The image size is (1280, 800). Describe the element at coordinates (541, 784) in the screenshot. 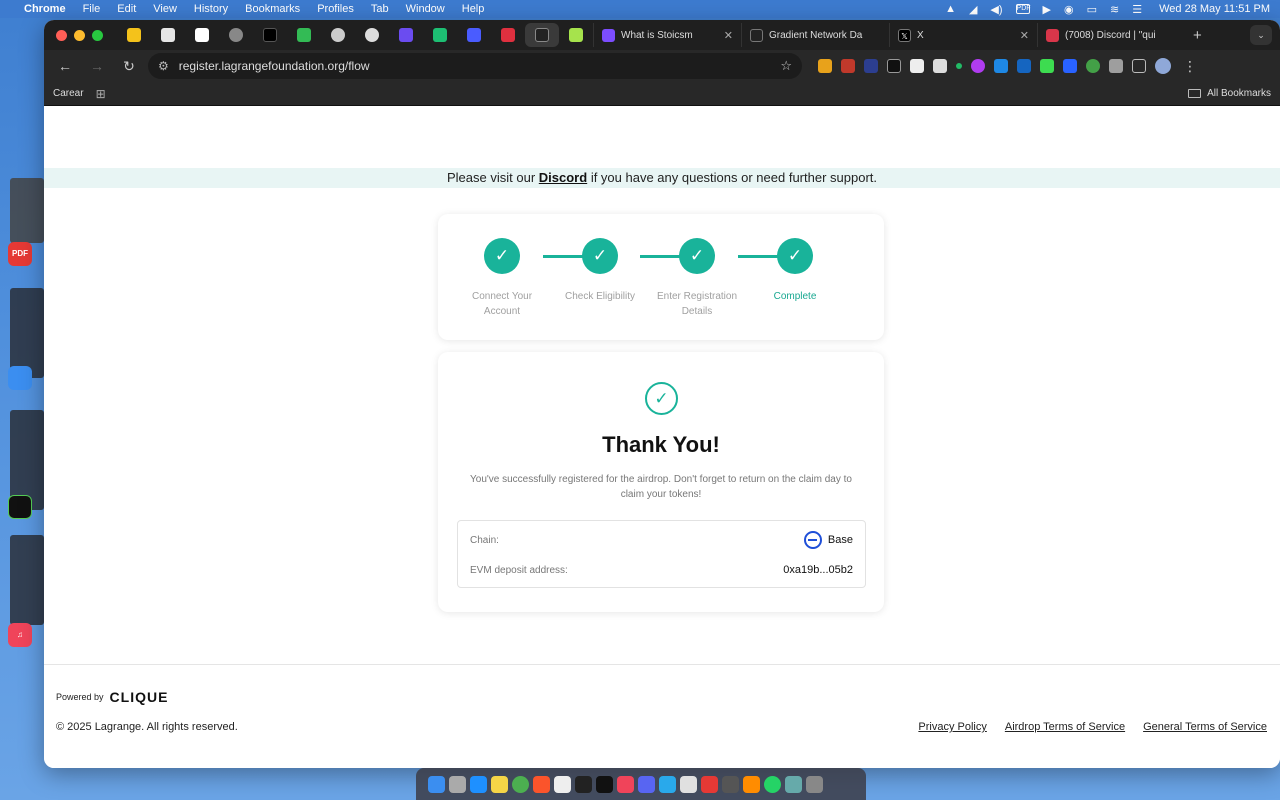

I see `brave-dock-icon` at that location.